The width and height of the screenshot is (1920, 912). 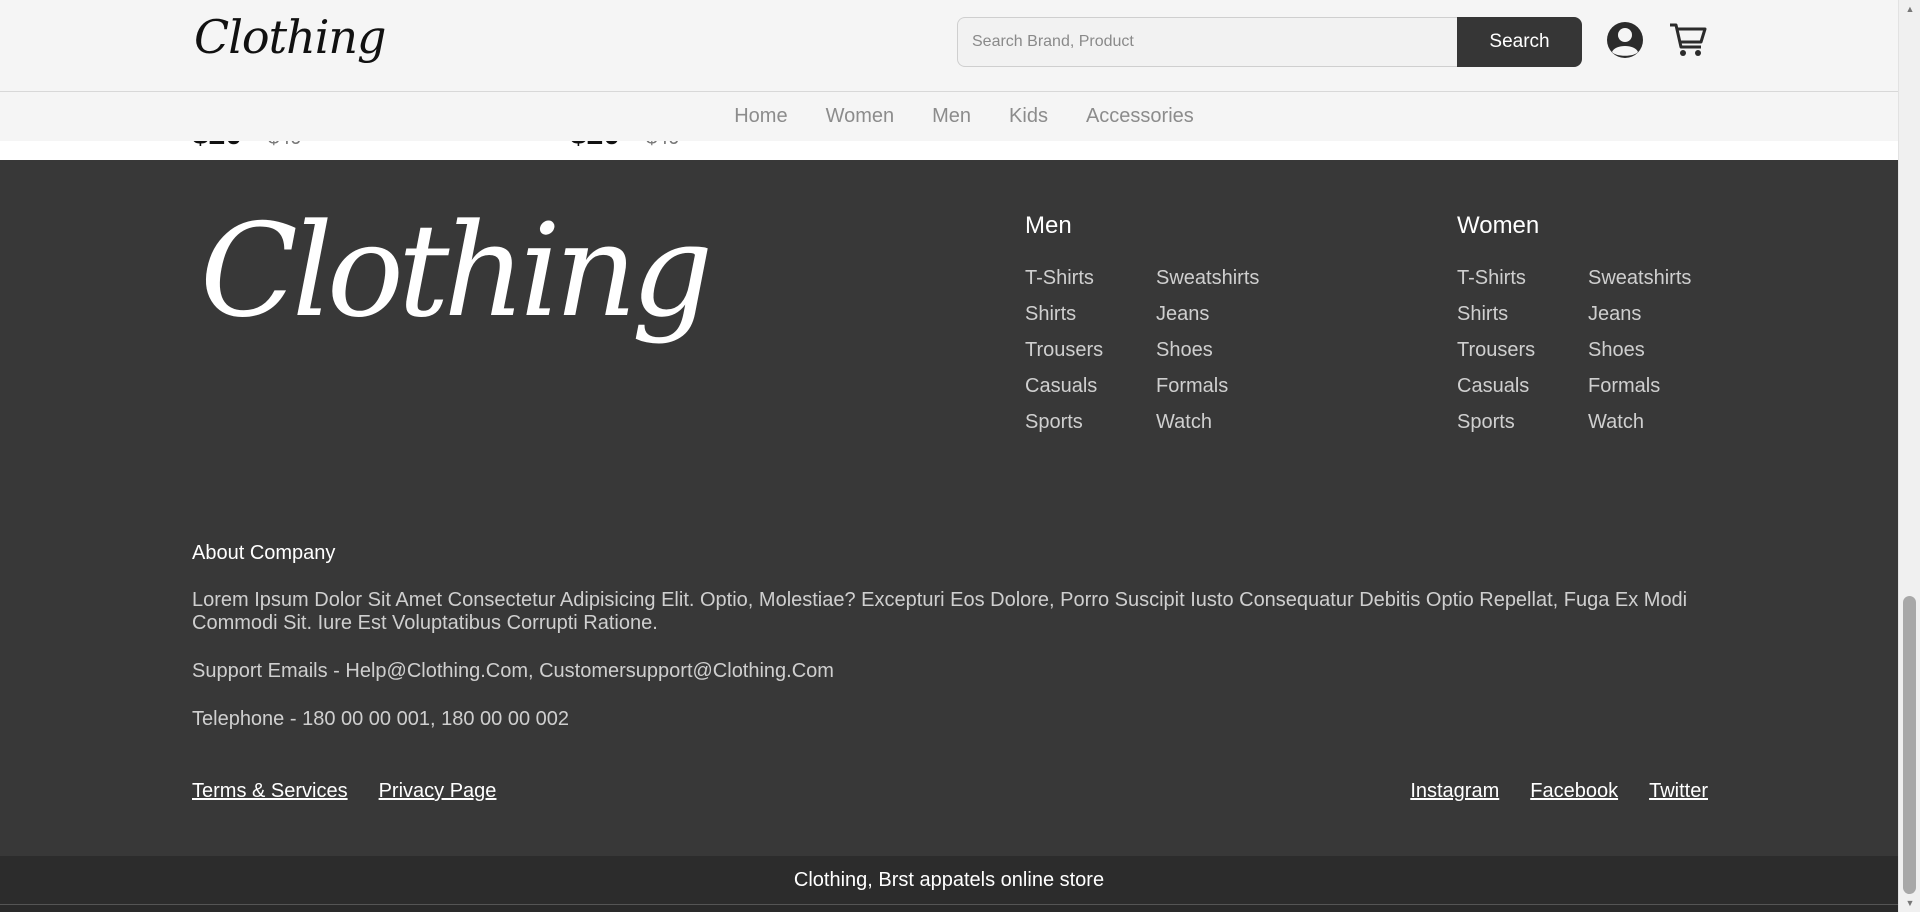 I want to click on nav-men: Men, so click(x=951, y=116).